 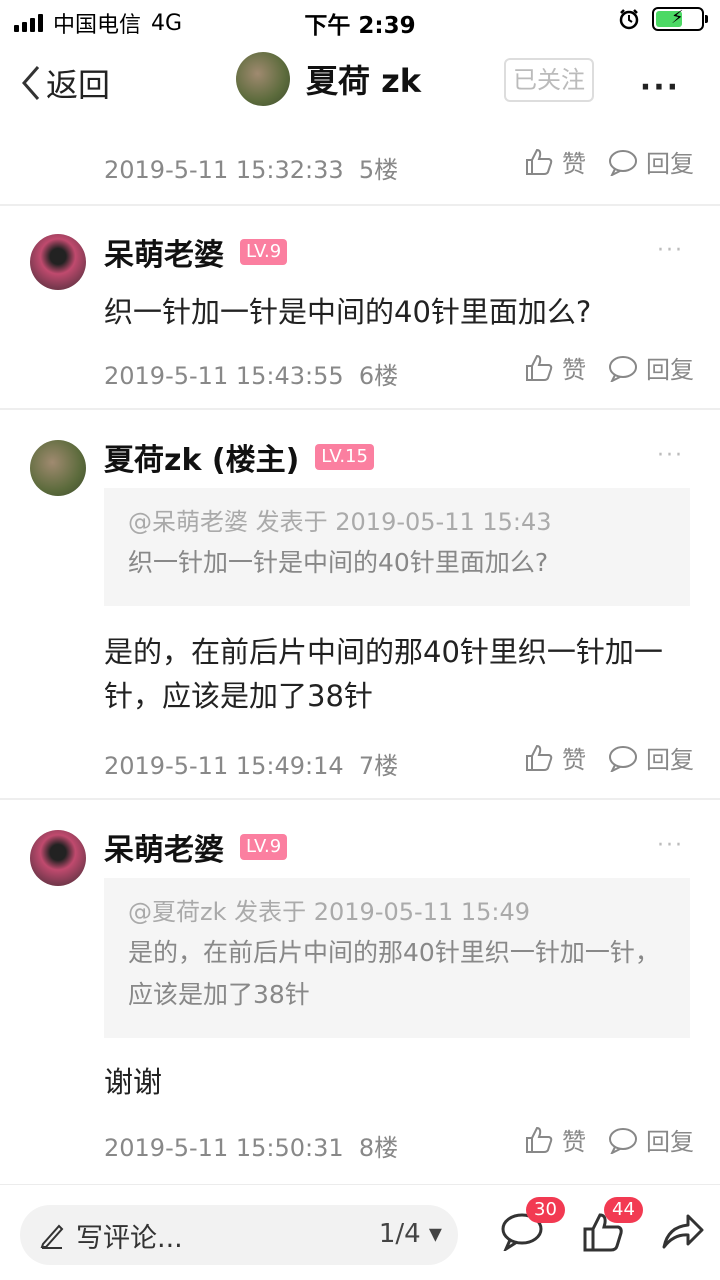 I want to click on post-meta-5: 2019-5-11 15:32:33 5楼 赞 回复, so click(x=399, y=164).